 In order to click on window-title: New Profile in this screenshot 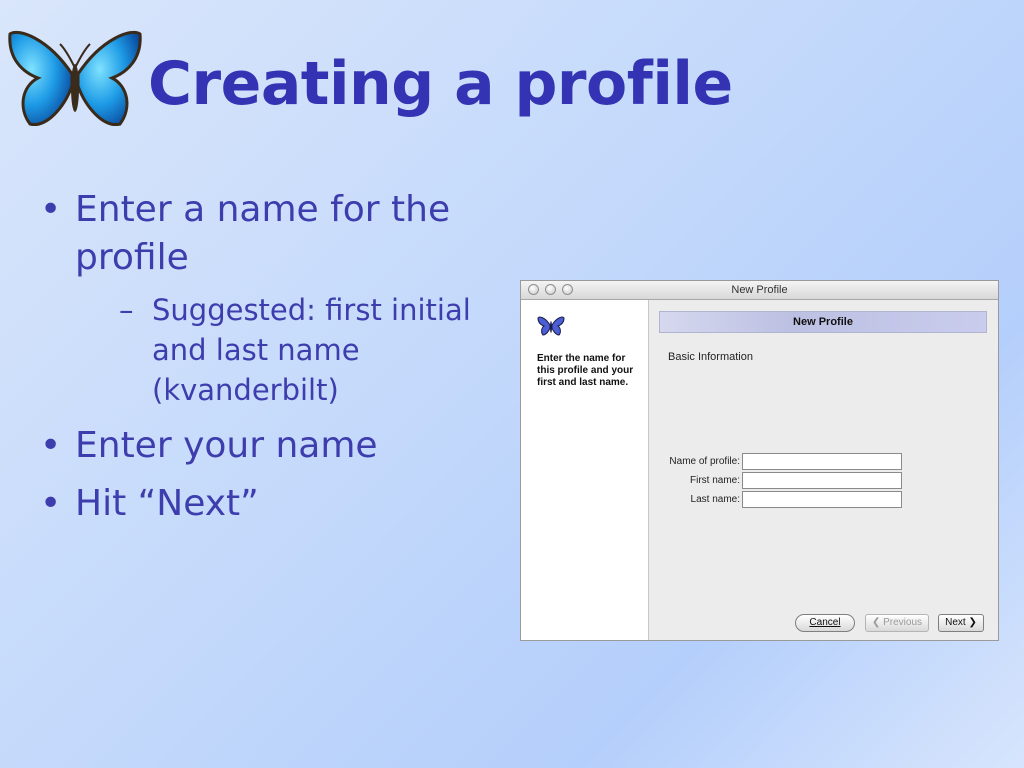, I will do `click(759, 290)`.